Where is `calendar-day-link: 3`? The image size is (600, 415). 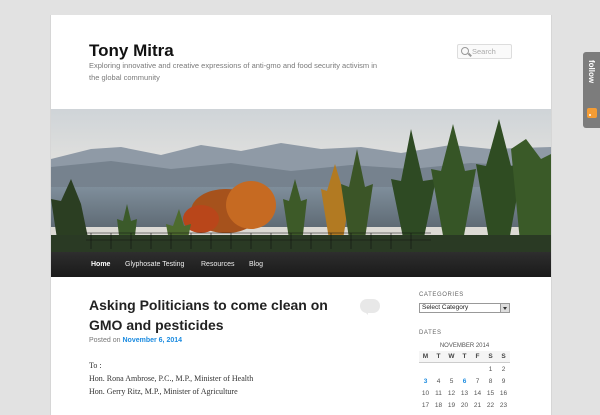
calendar-day-link: 3 is located at coordinates (425, 381).